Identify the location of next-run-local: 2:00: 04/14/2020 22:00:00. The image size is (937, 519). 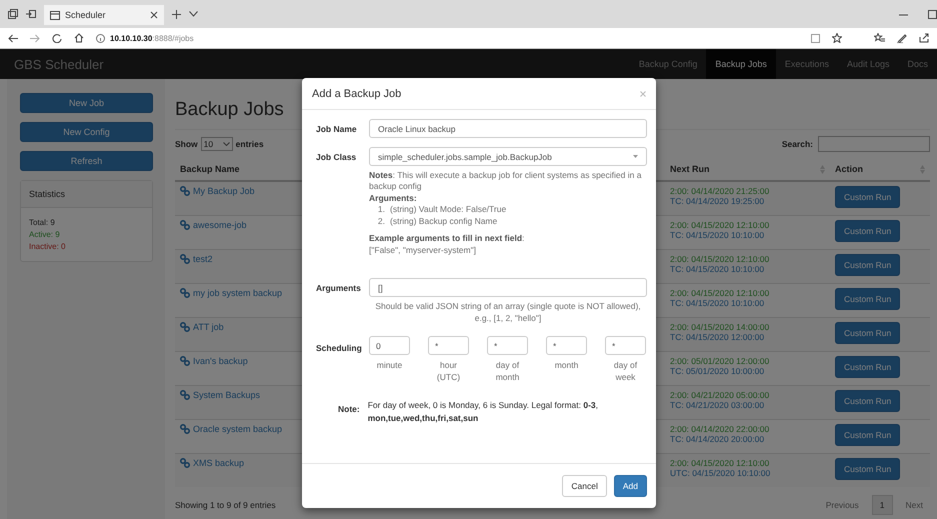
(720, 429).